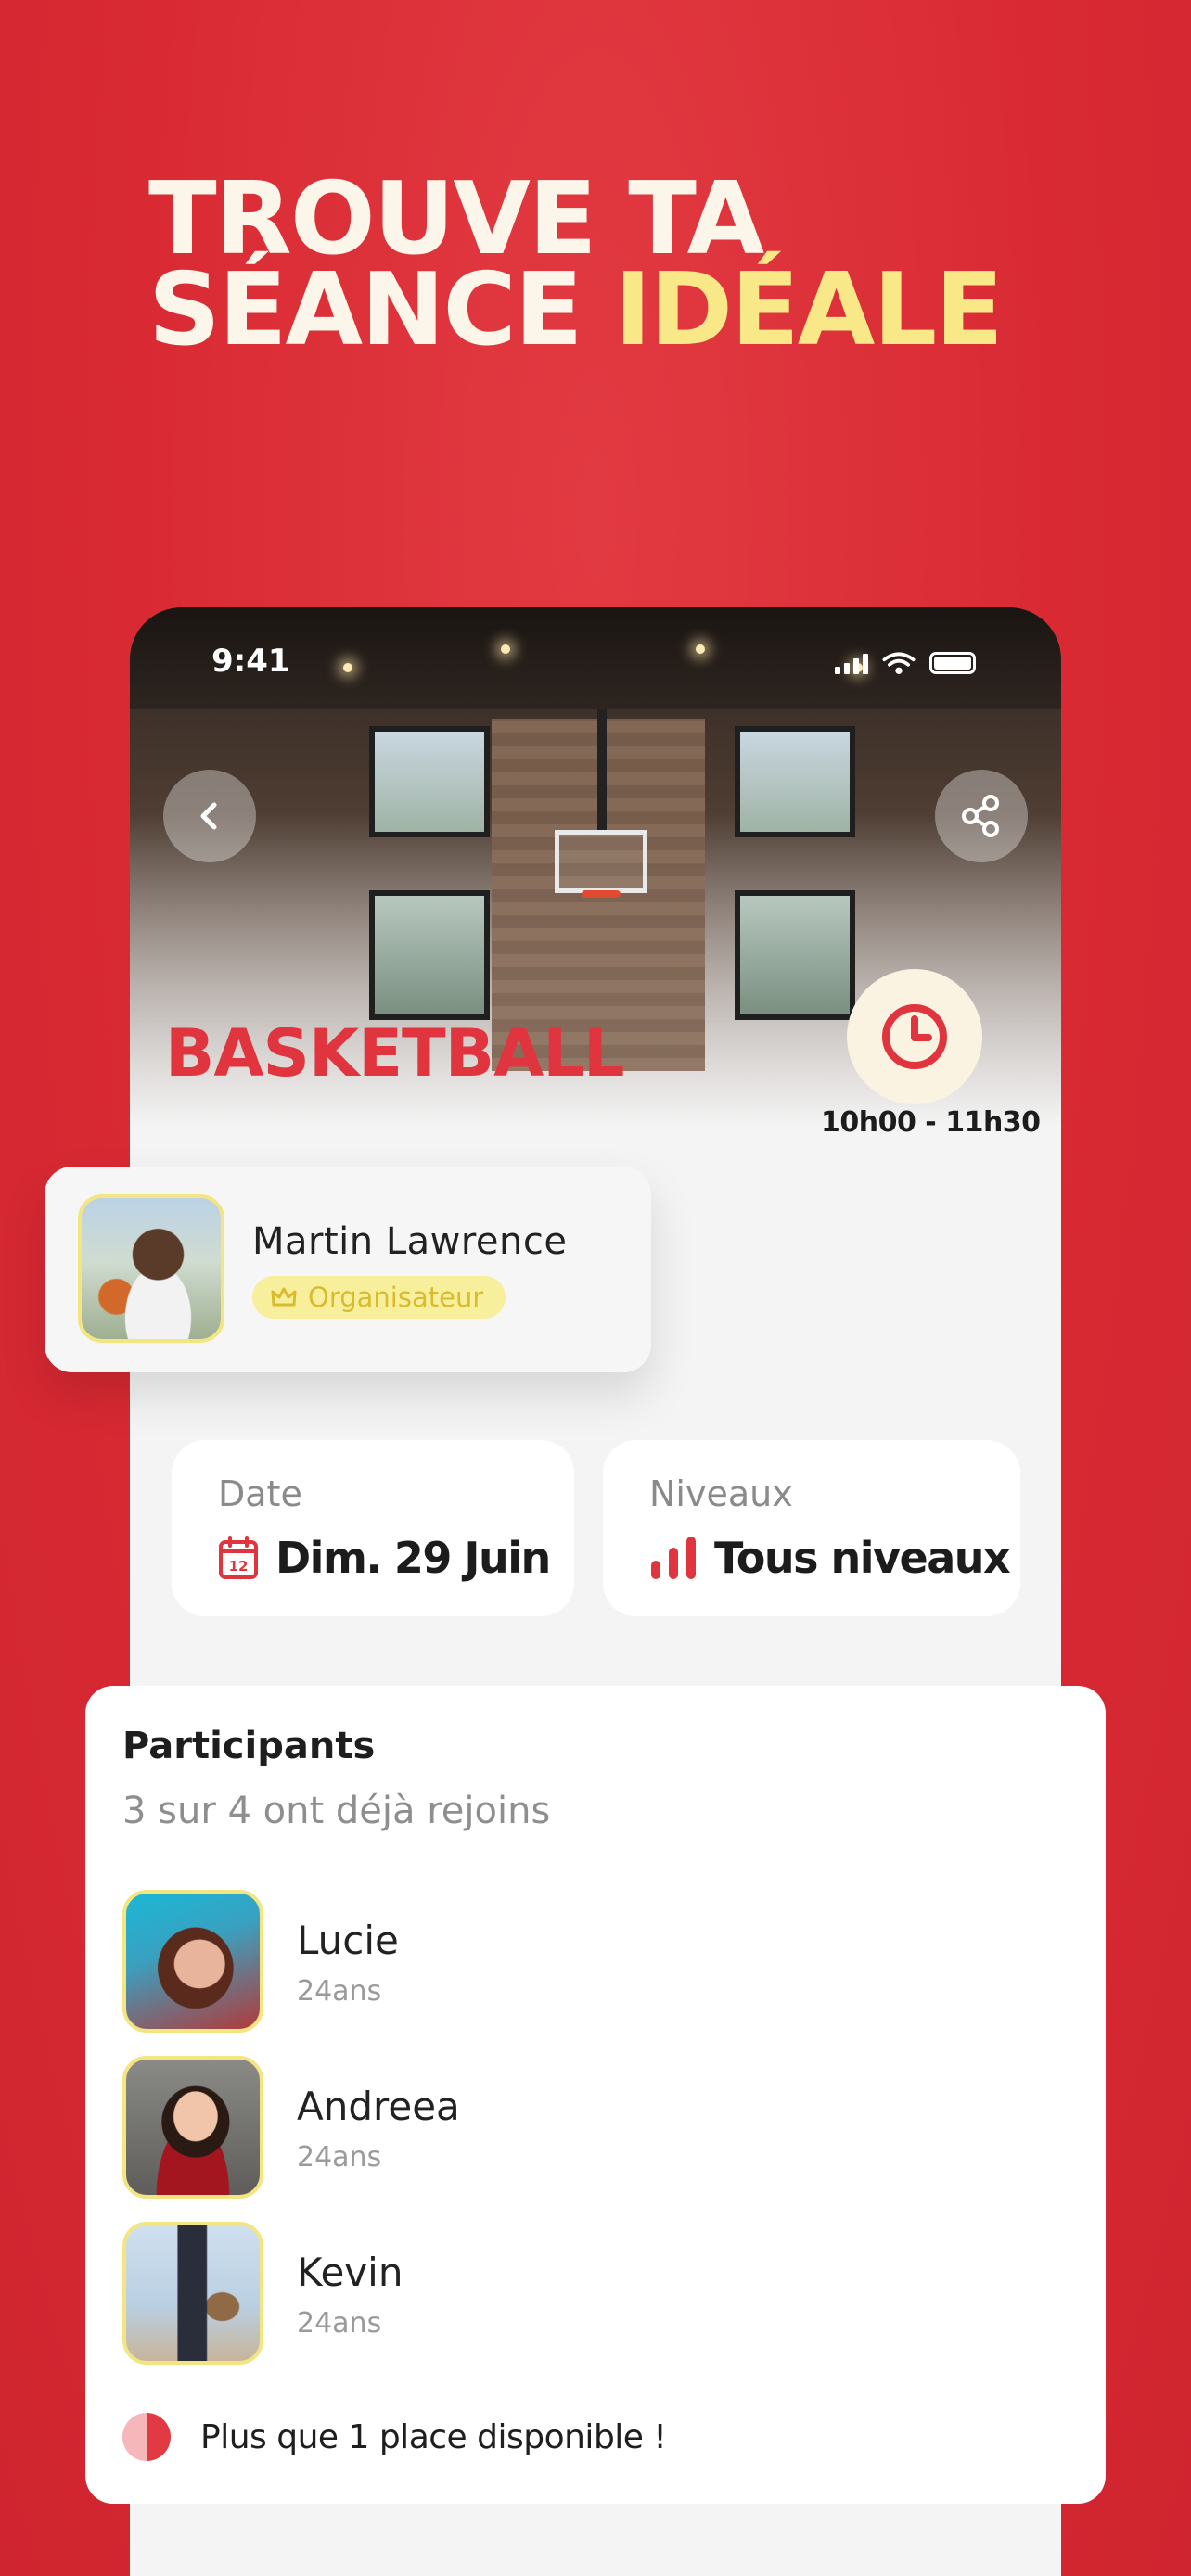 The image size is (1191, 2576). I want to click on signal-icon, so click(851, 664).